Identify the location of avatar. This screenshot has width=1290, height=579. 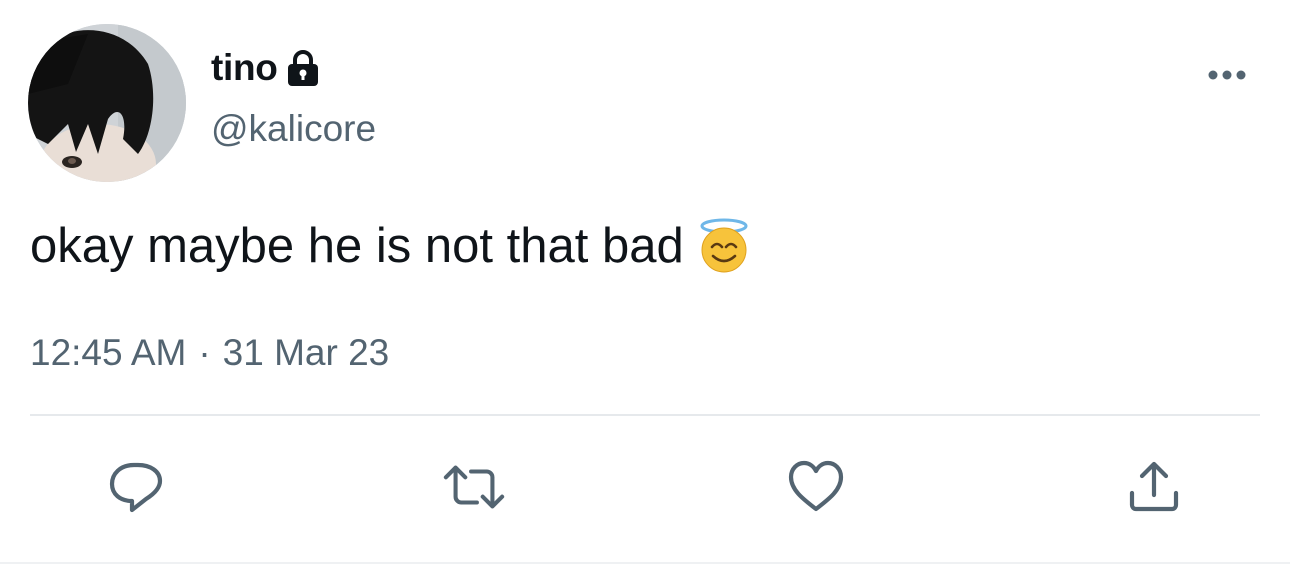
(107, 103).